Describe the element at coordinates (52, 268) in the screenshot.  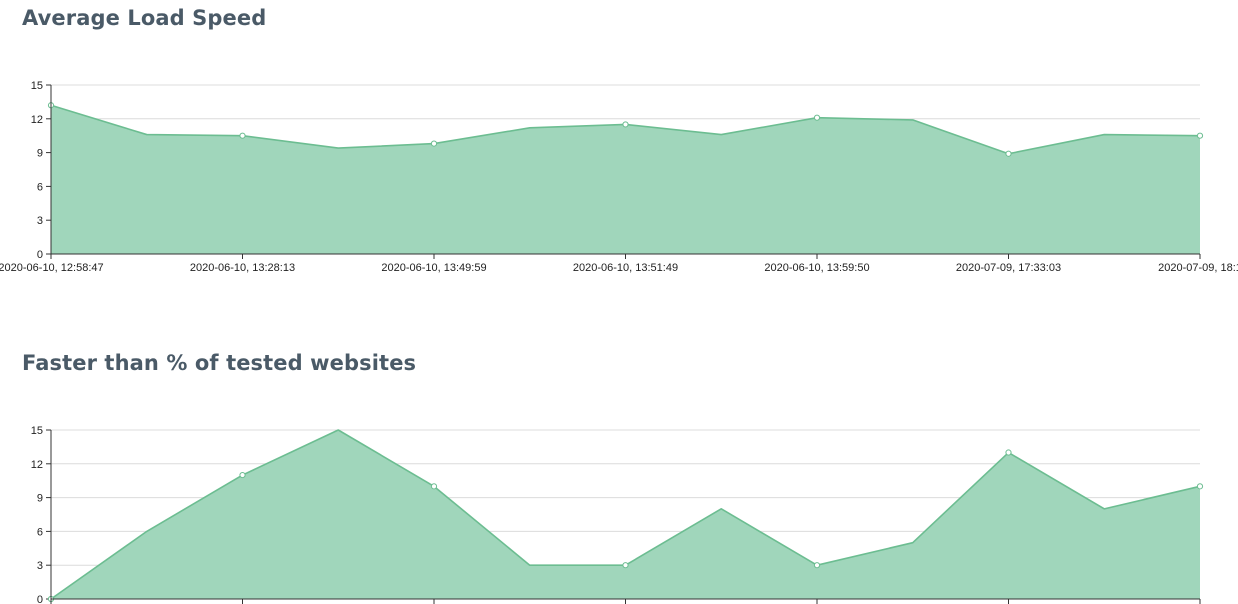
I see `x-tick-label: 2020-06-10, 12:58:47` at that location.